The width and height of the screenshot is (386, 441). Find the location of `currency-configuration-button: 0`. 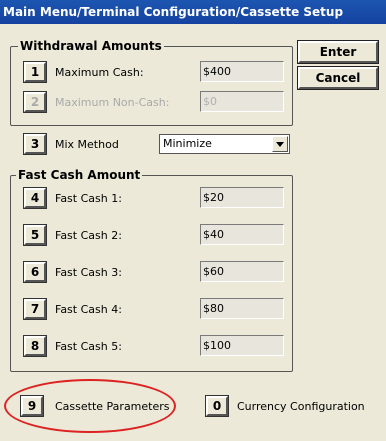

currency-configuration-button: 0 is located at coordinates (217, 406).